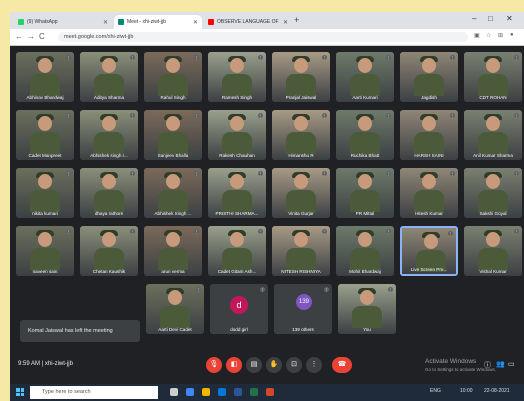 This screenshot has width=524, height=401. What do you see at coordinates (294, 365) in the screenshot?
I see `present-icon: ⊡` at bounding box center [294, 365].